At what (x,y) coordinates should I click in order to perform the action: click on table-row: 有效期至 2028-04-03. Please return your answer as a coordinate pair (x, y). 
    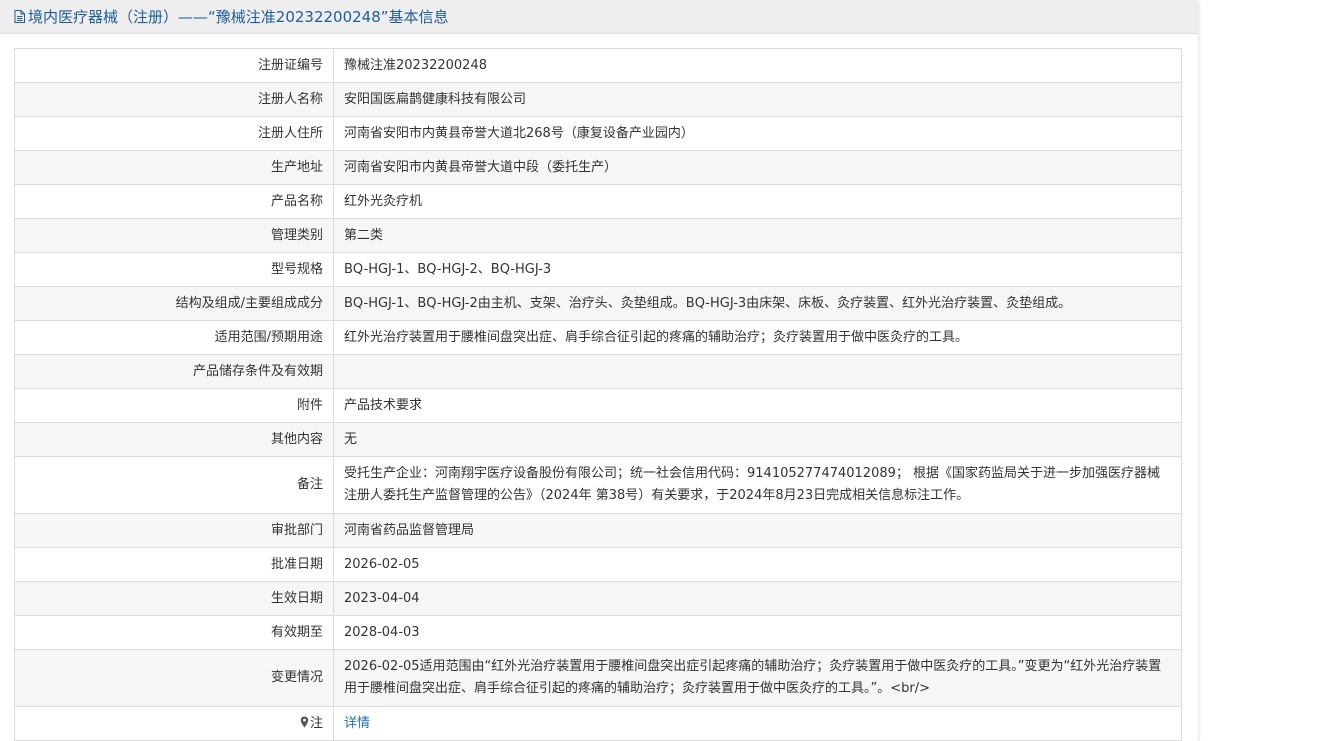
    Looking at the image, I should click on (598, 632).